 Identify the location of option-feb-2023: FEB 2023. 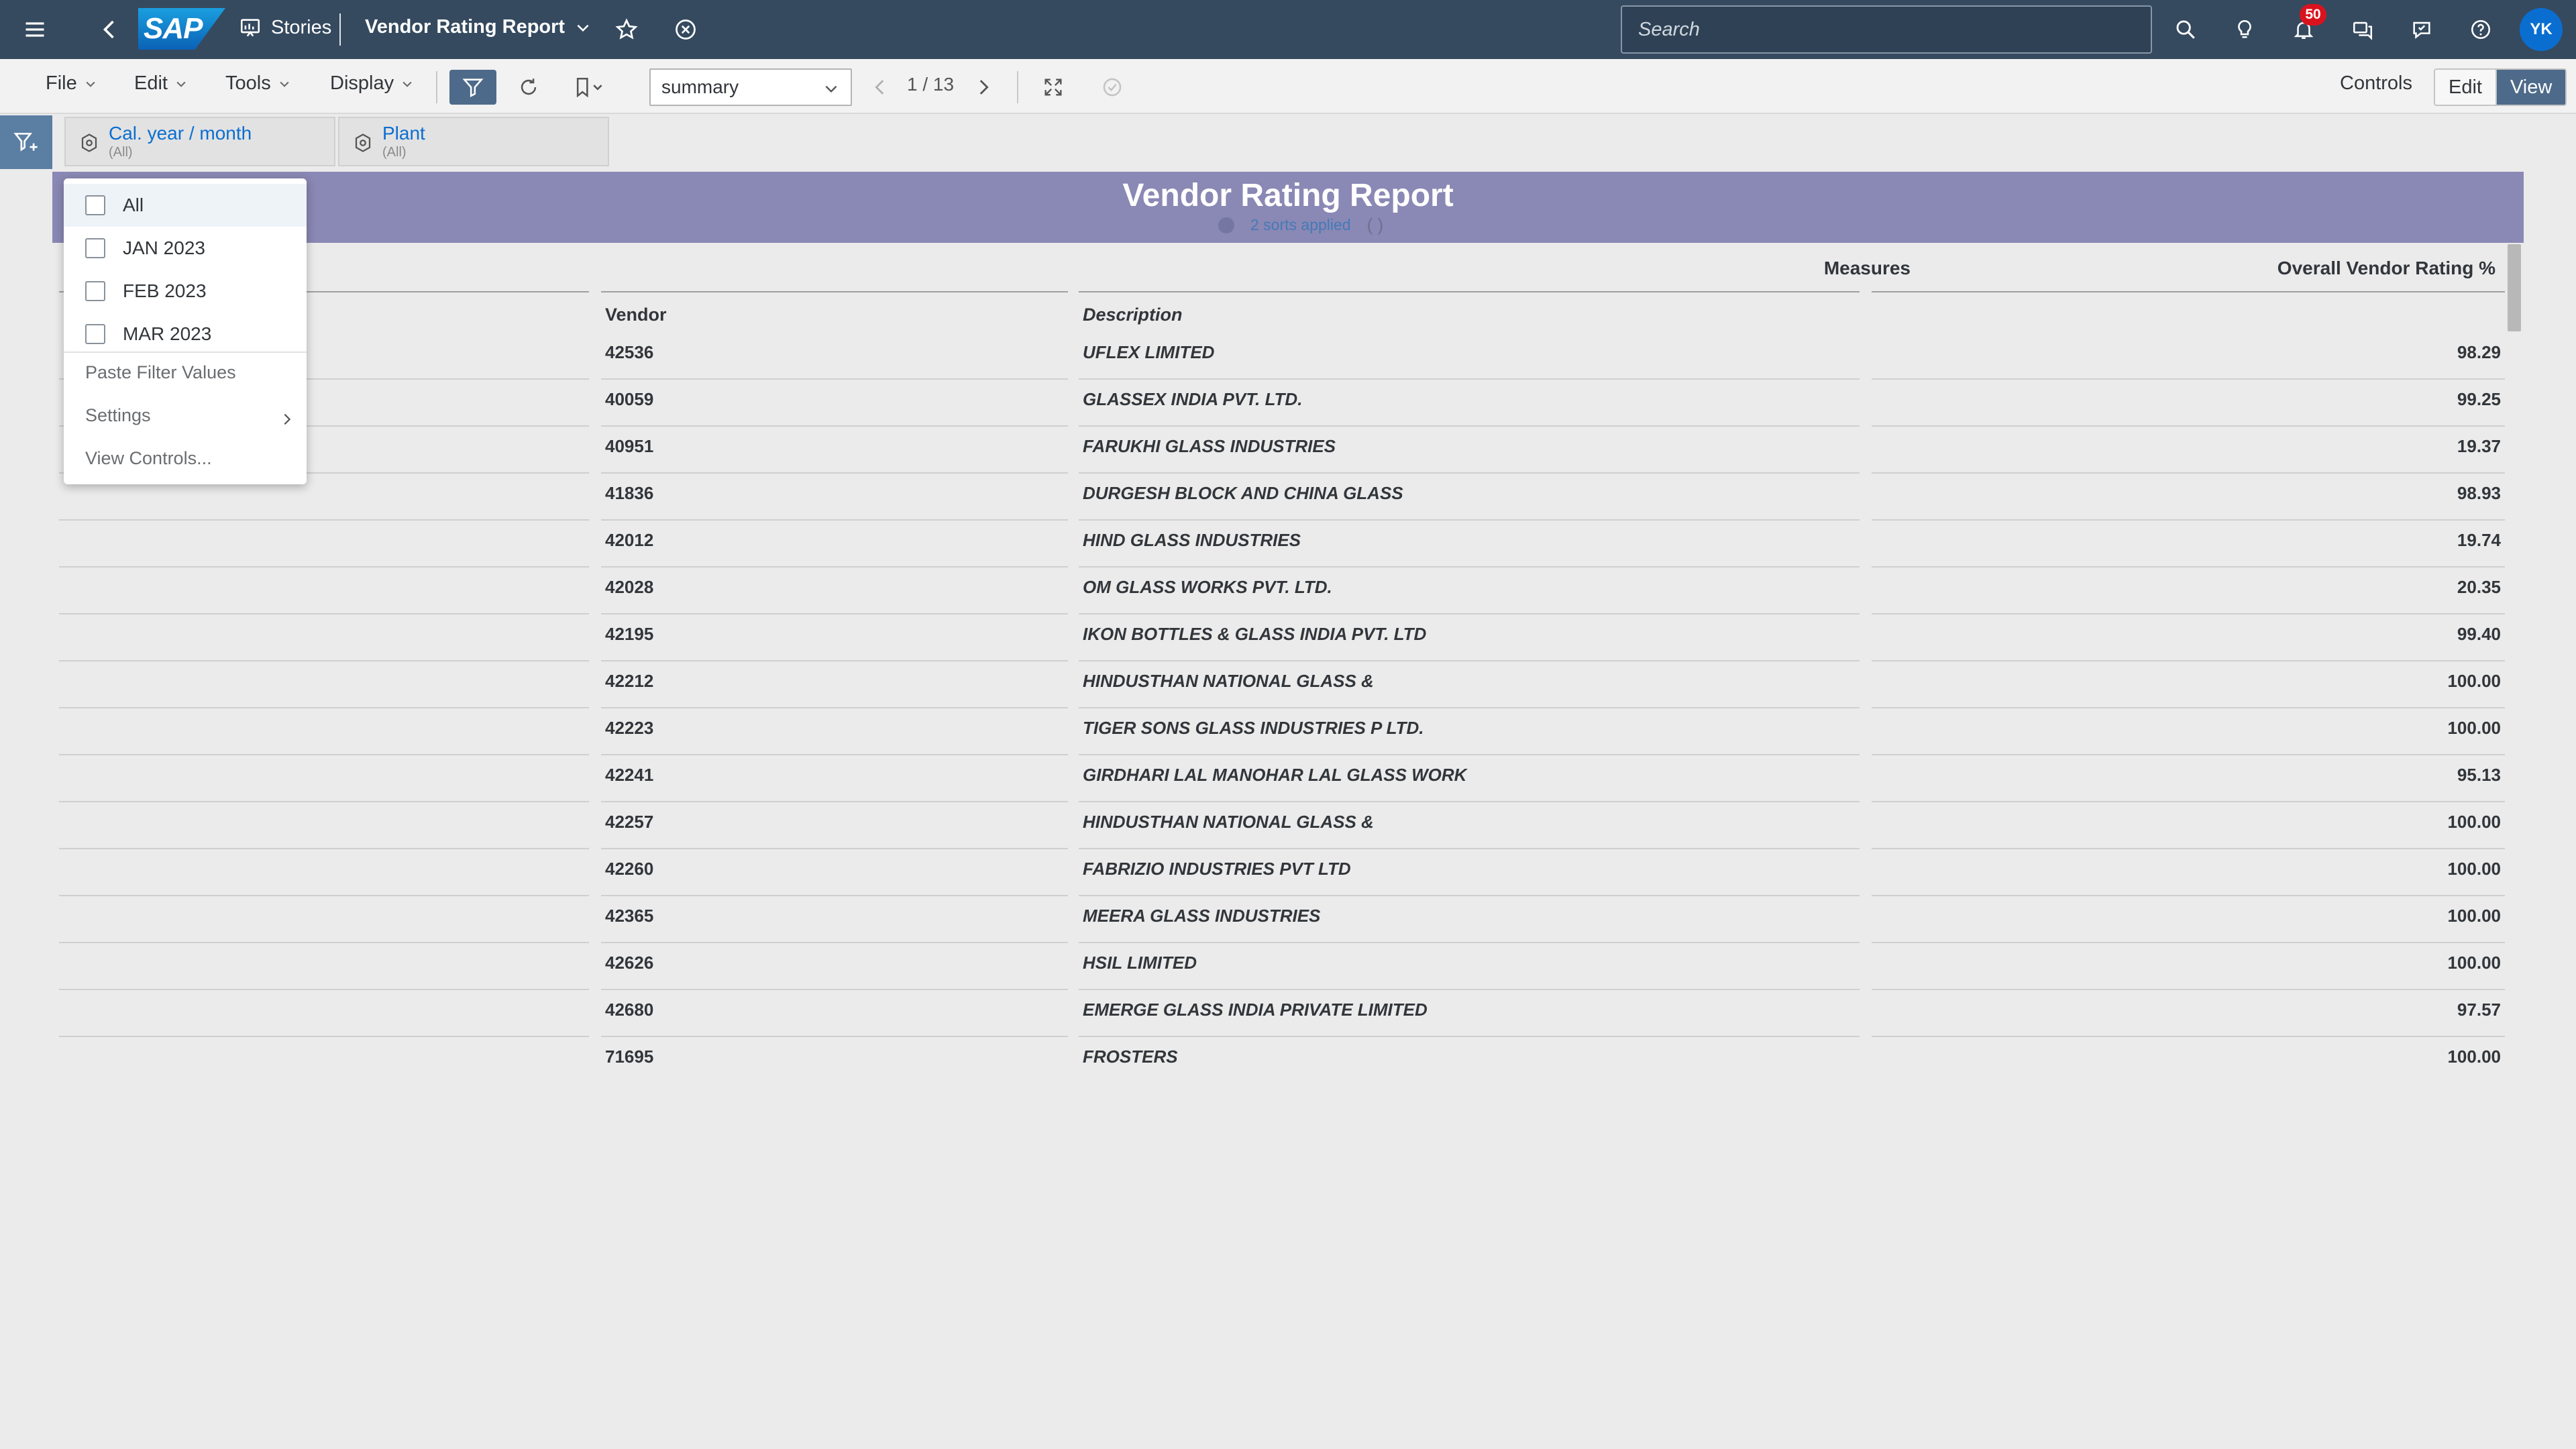
(185, 291).